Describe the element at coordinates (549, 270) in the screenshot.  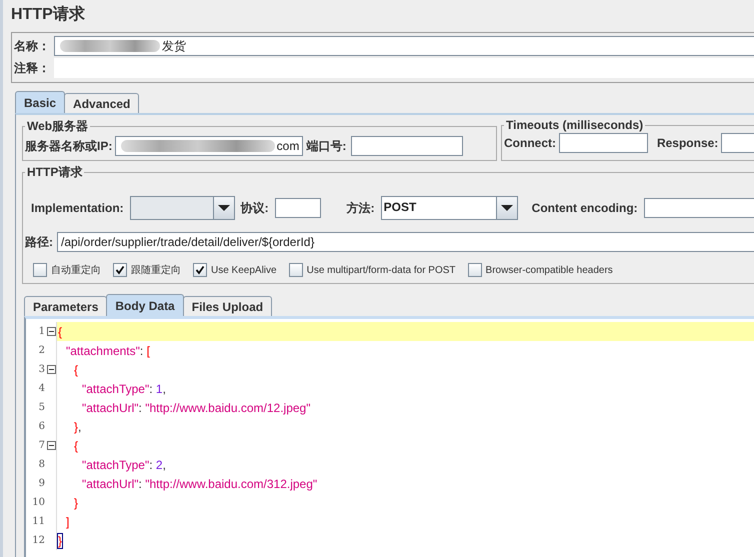
I see `checkbox-label: Browser-compatible headers` at that location.